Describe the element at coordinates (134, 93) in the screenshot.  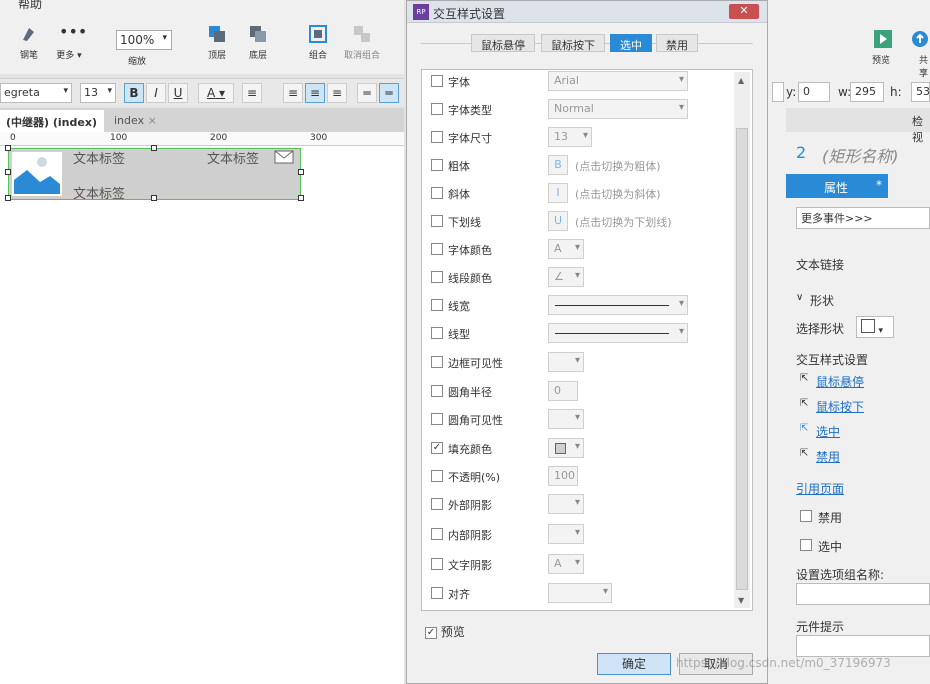
I see `bold-button: B` at that location.